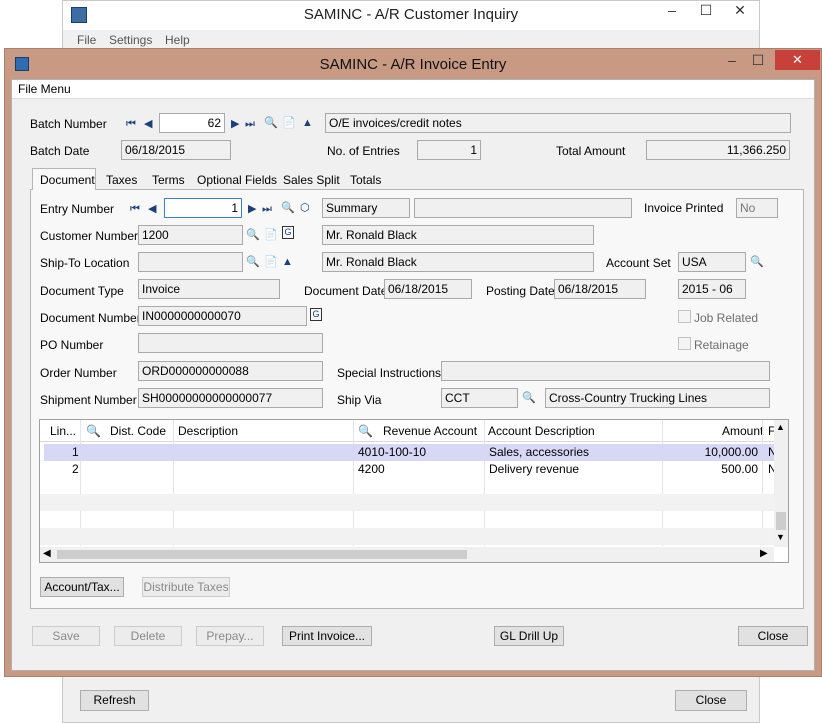 This screenshot has width=822, height=723. I want to click on ship-to-label: Ship-To Location, so click(85, 263).